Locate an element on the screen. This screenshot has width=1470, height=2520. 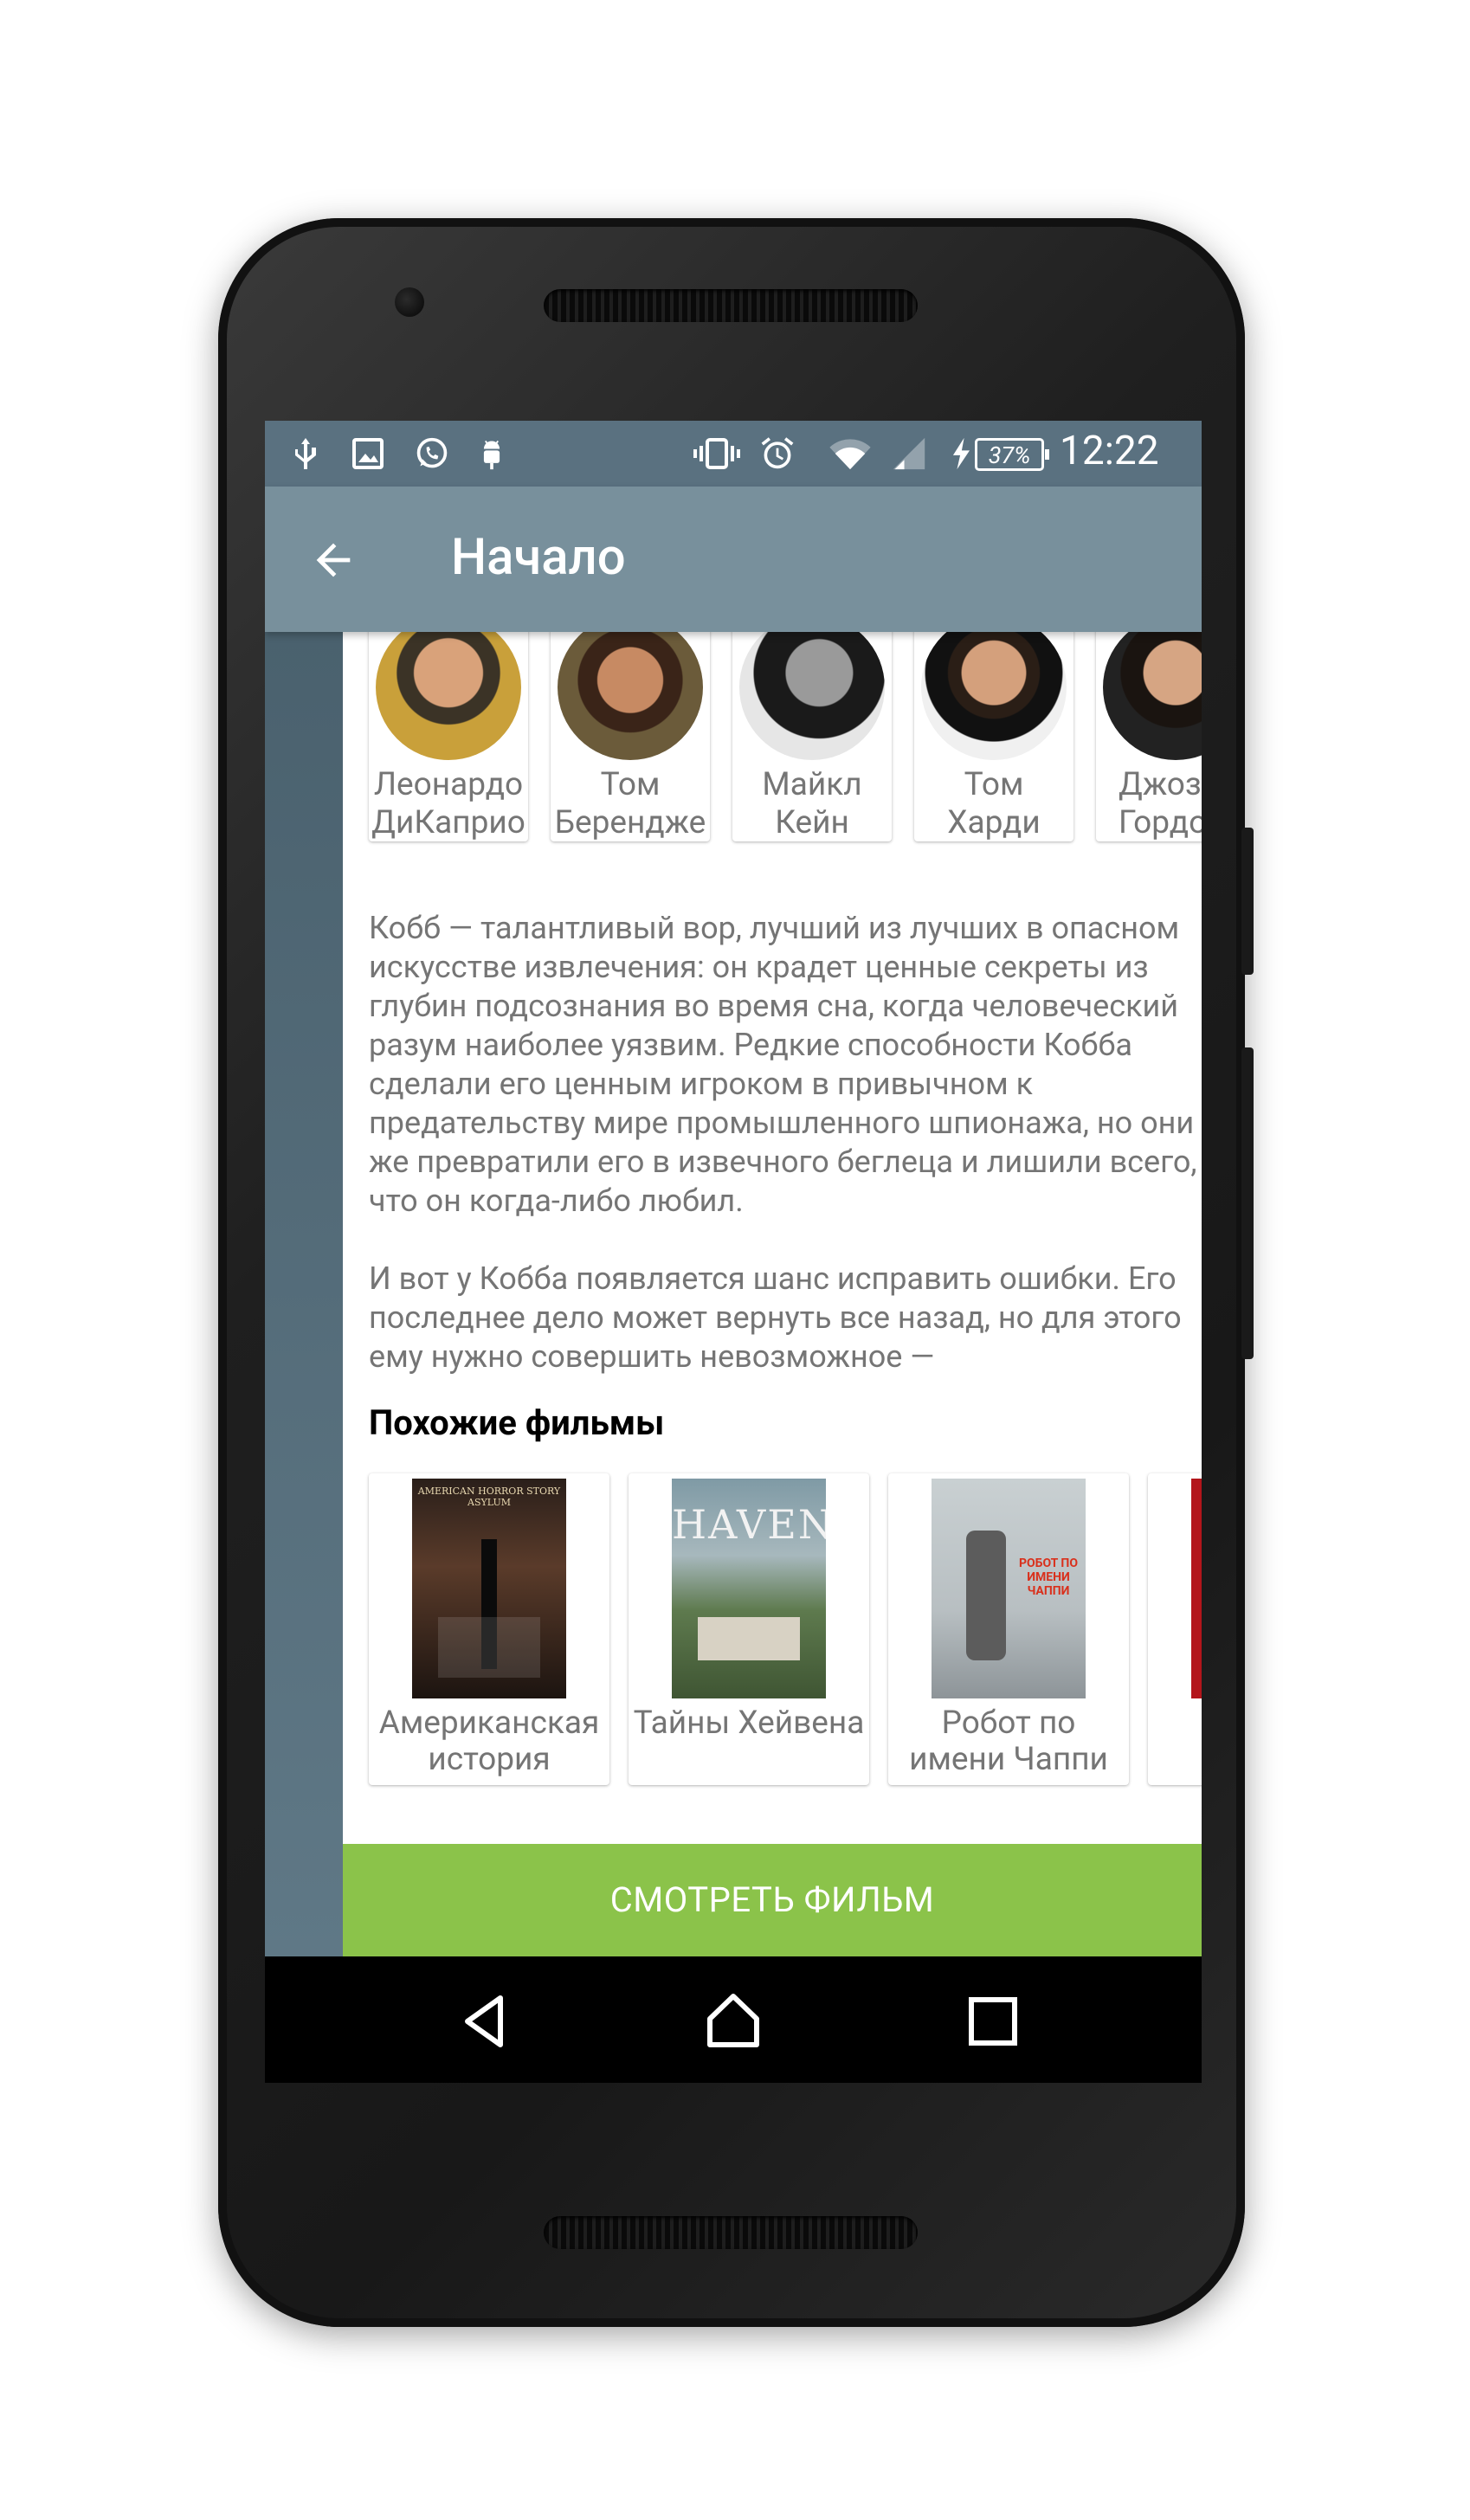
poster-caption: HAVEN is located at coordinates (749, 1524).